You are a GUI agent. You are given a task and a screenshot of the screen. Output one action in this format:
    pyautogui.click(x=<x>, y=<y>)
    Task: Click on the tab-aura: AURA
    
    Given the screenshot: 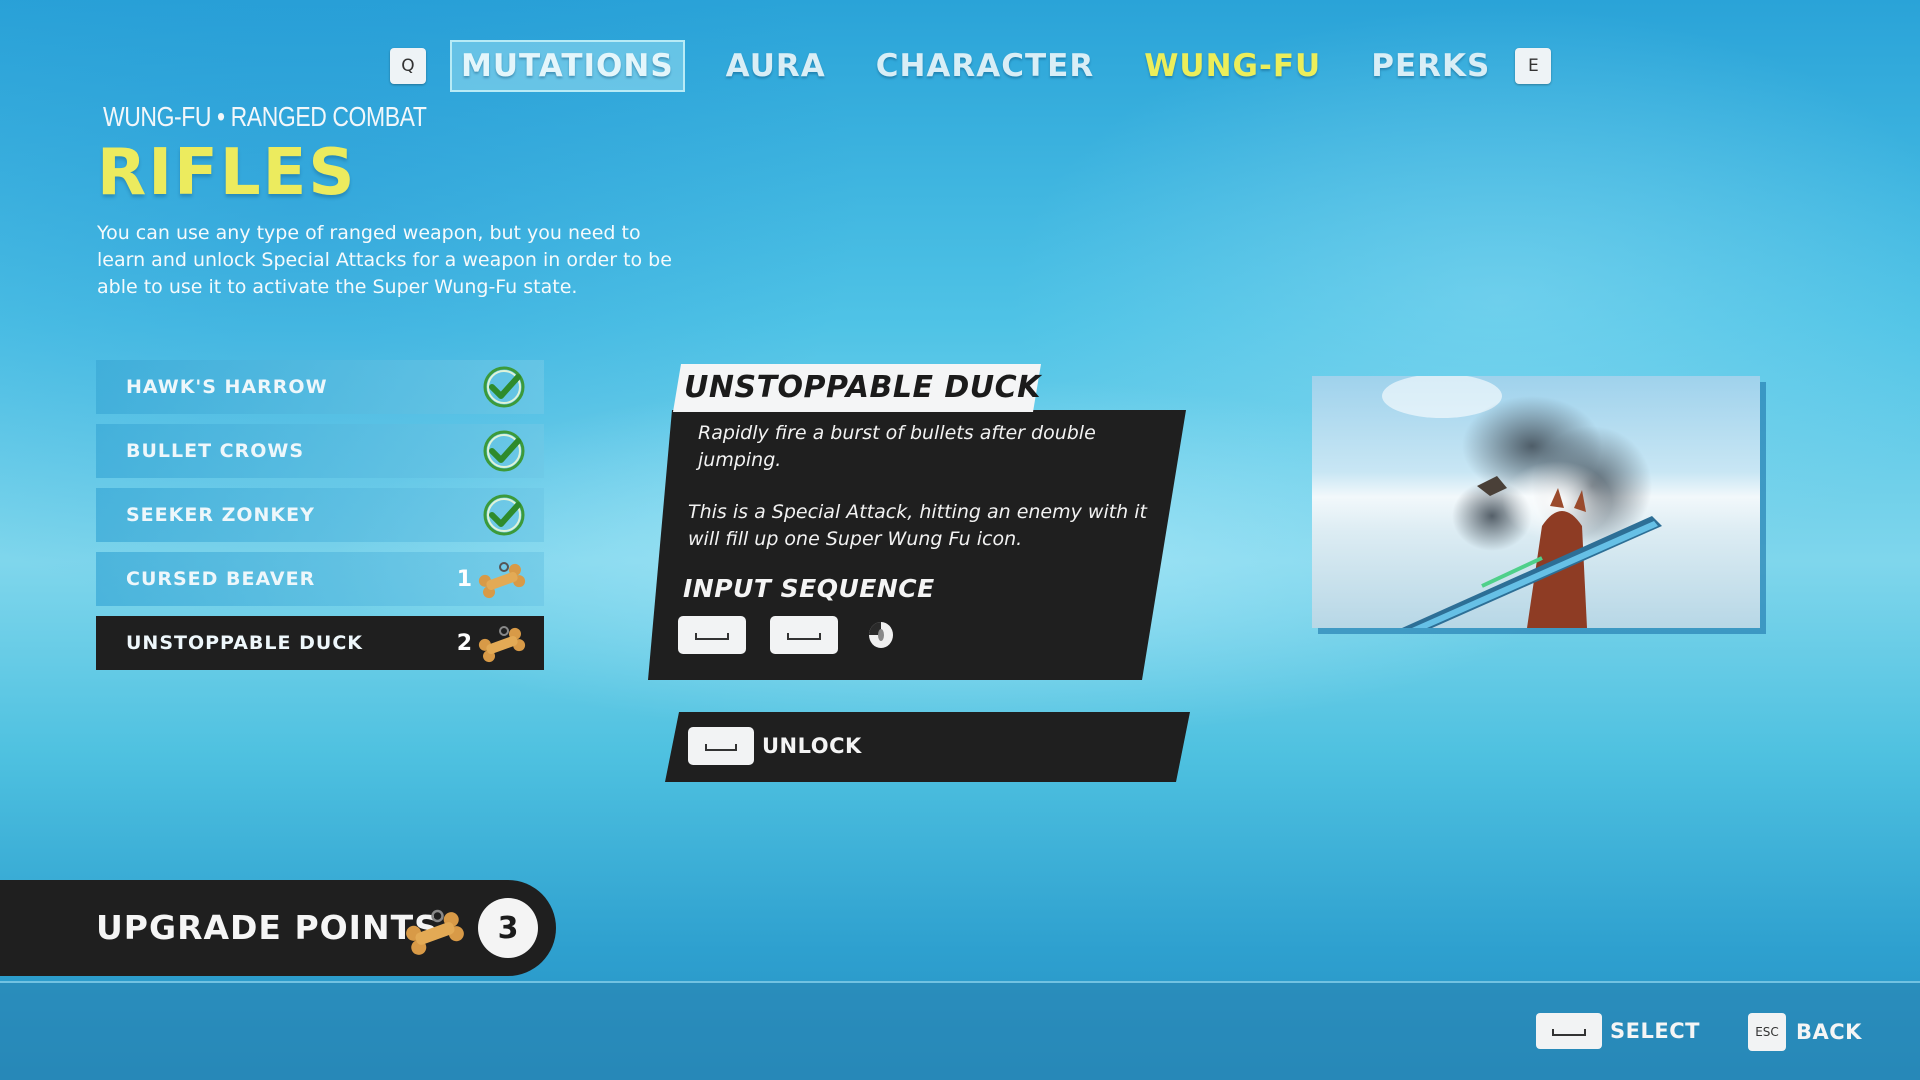 What is the action you would take?
    pyautogui.click(x=776, y=66)
    